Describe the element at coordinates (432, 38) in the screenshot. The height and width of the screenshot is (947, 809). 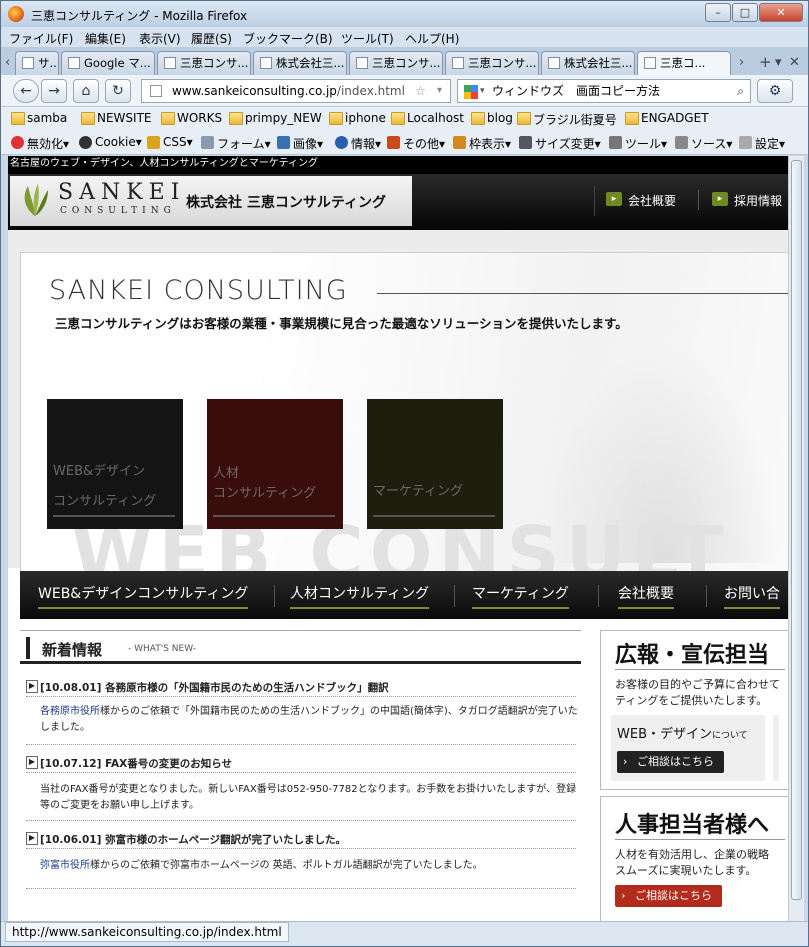
I see `menu-help: ヘルプ(H)` at that location.